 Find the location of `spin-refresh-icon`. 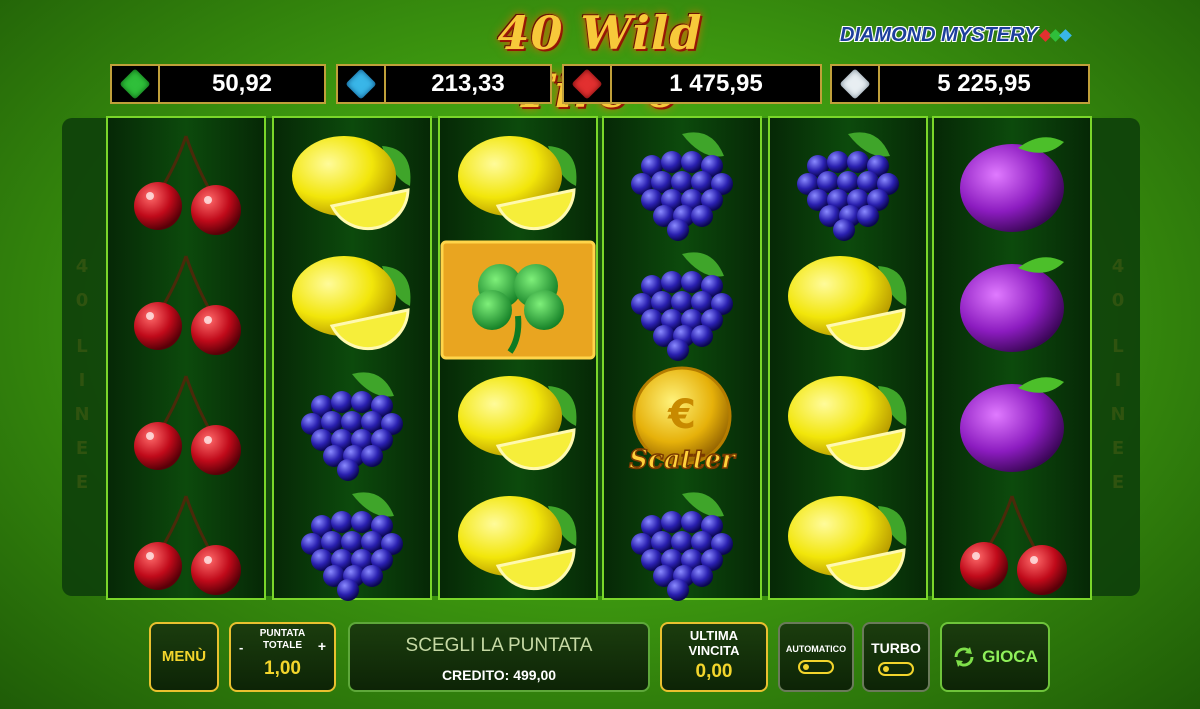

spin-refresh-icon is located at coordinates (964, 657).